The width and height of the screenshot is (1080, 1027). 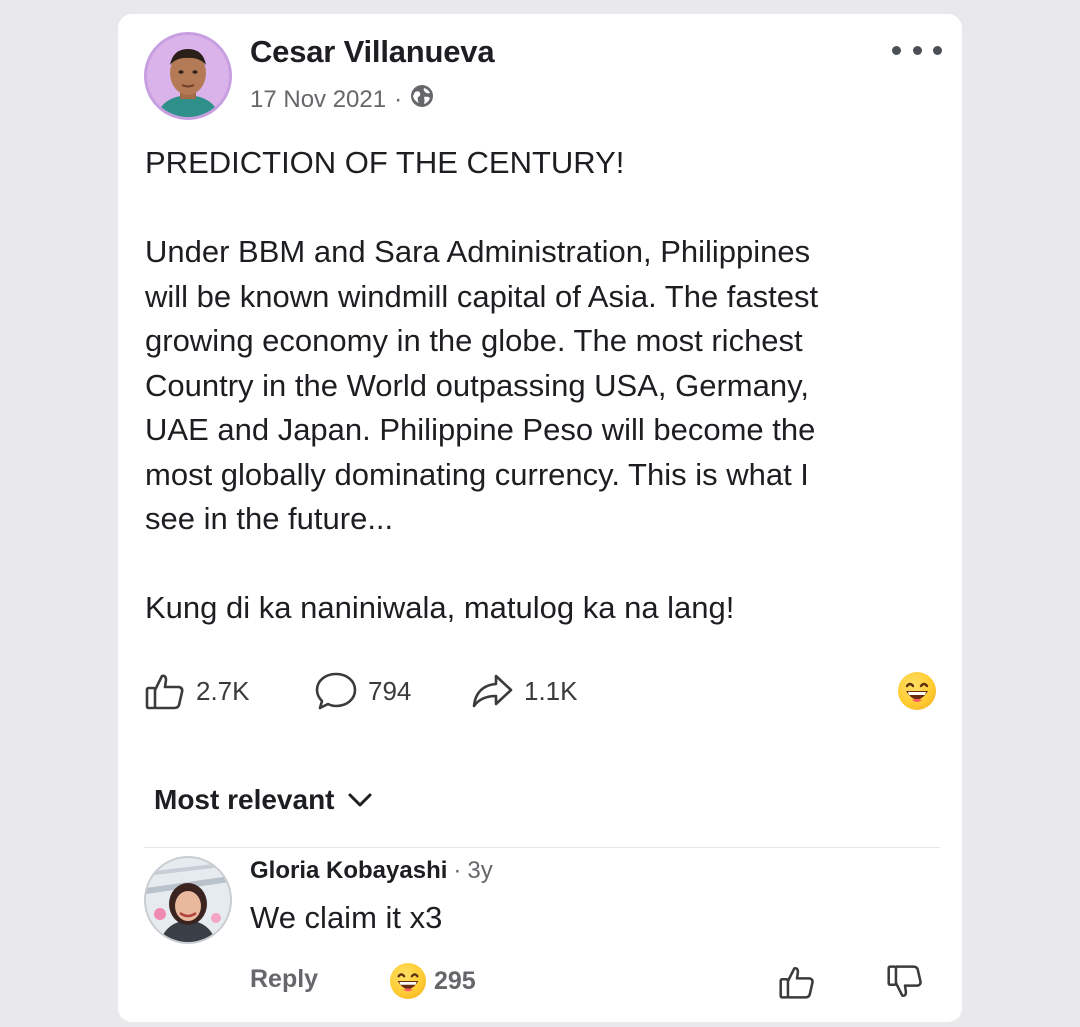 What do you see at coordinates (422, 99) in the screenshot?
I see `globe-icon` at bounding box center [422, 99].